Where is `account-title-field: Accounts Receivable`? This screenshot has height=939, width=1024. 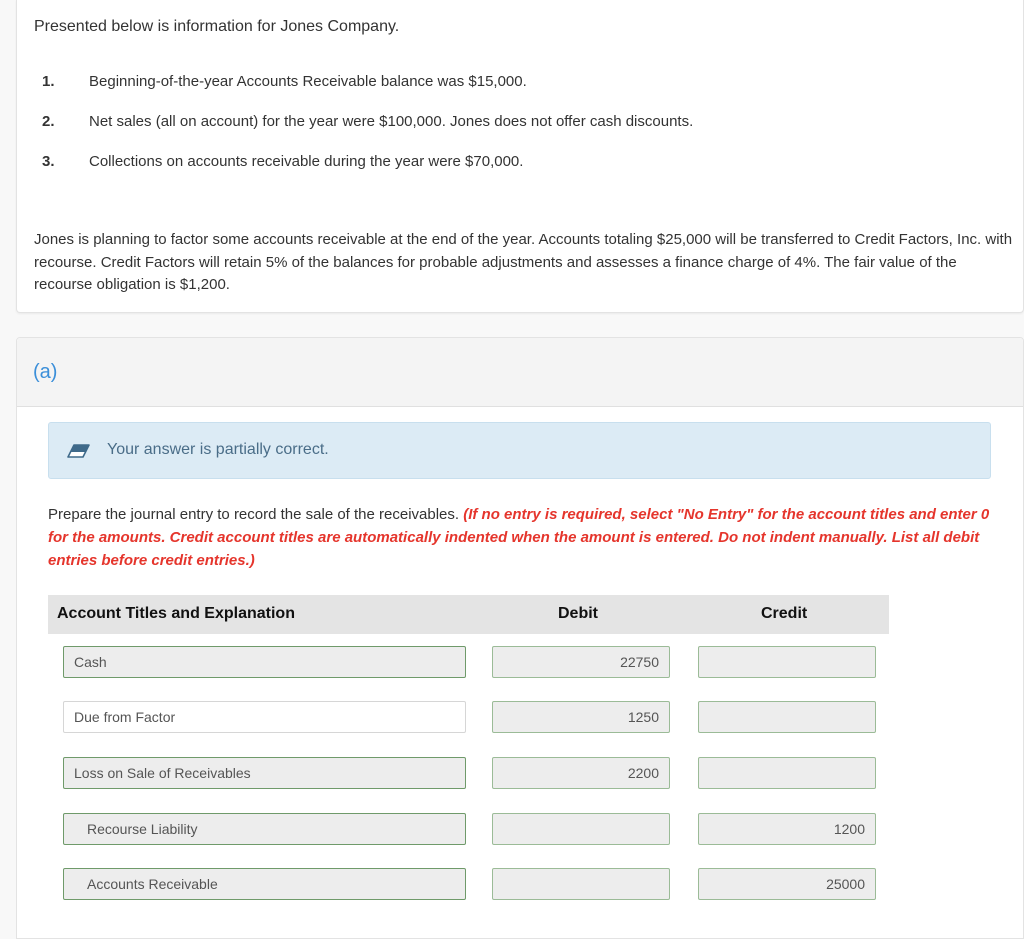 account-title-field: Accounts Receivable is located at coordinates (264, 884).